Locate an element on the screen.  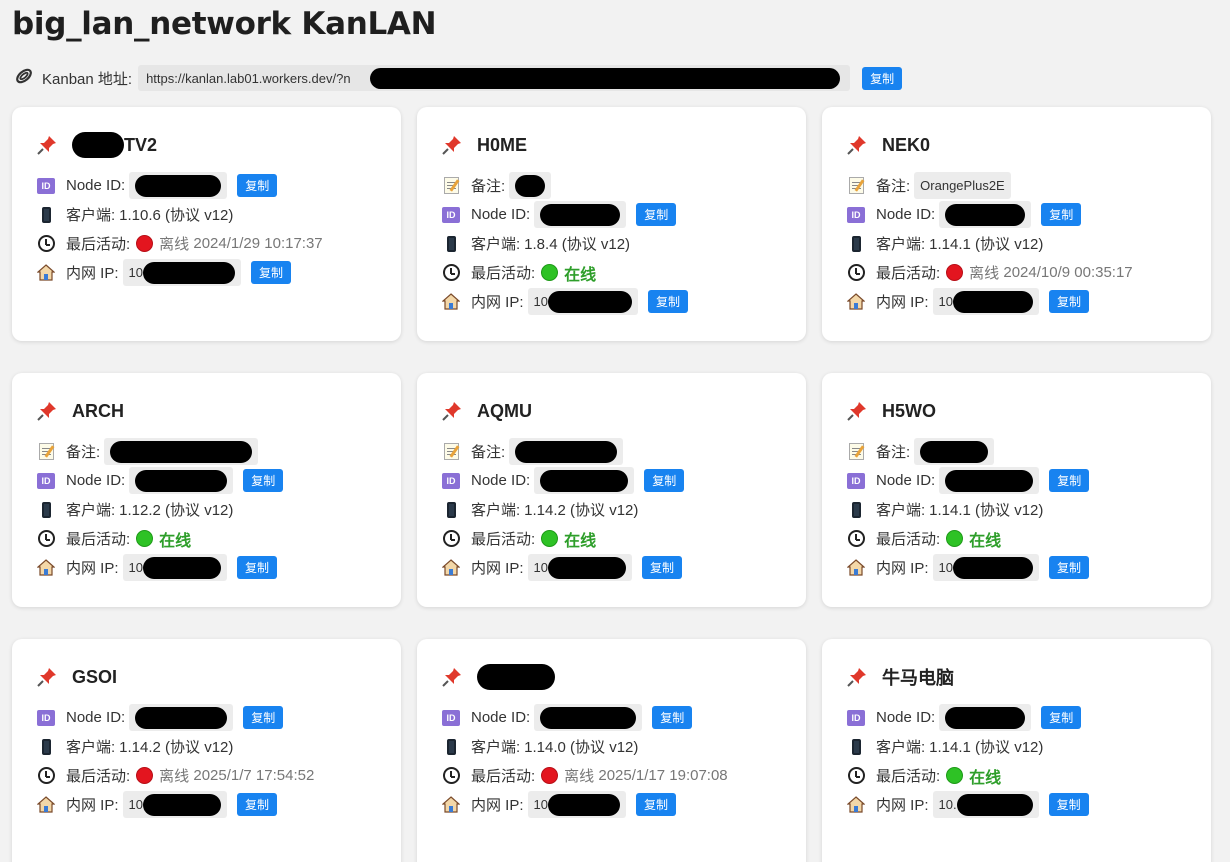
lan-ip-row: 内网 IP: 10. 复制 is located at coordinates (1016, 804).